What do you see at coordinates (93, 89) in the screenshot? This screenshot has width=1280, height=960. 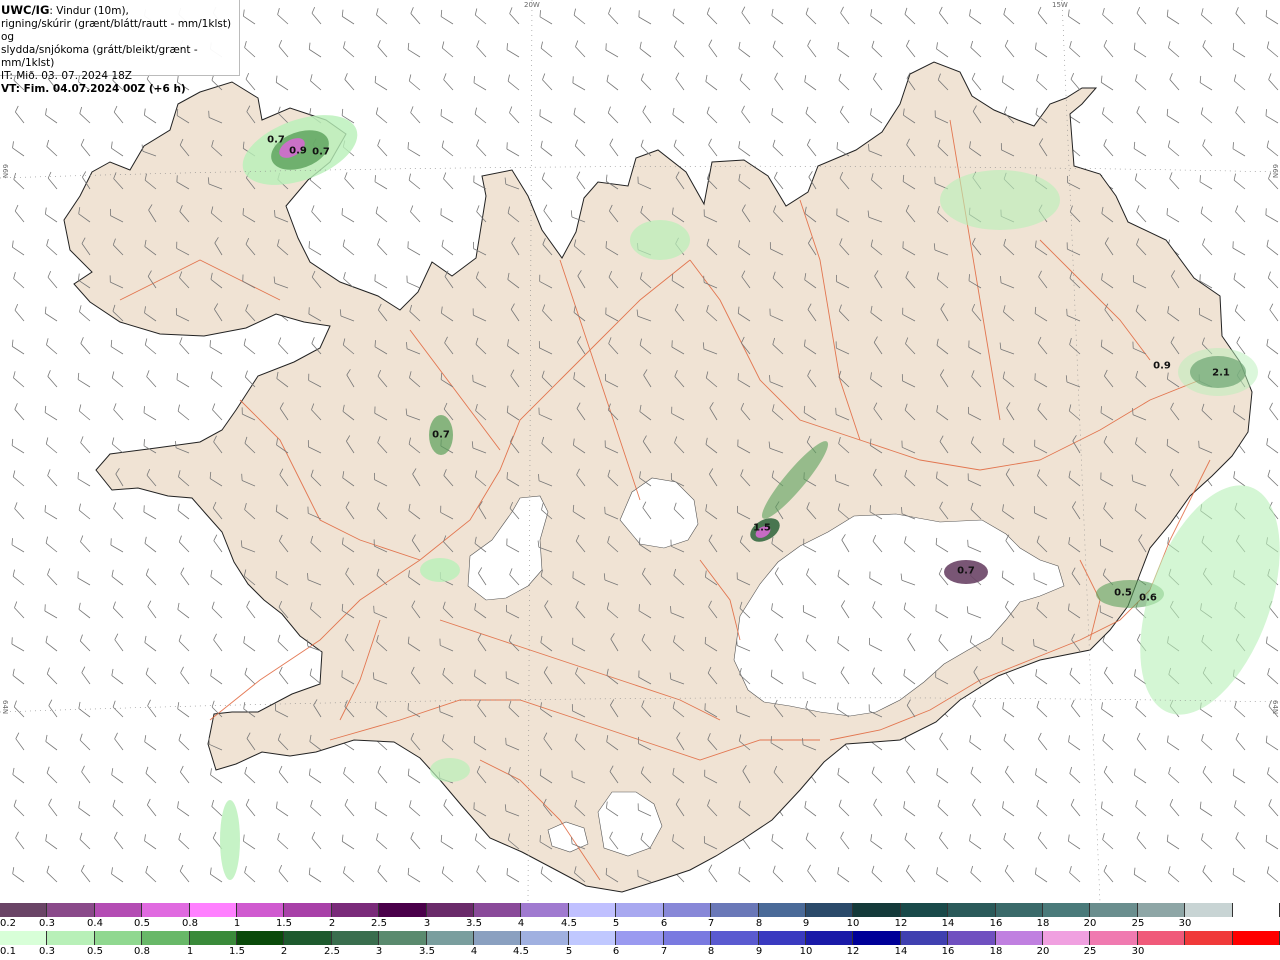 I see `valid-time: VT: Fim. 04.07.2024 00Z (+6 h)` at bounding box center [93, 89].